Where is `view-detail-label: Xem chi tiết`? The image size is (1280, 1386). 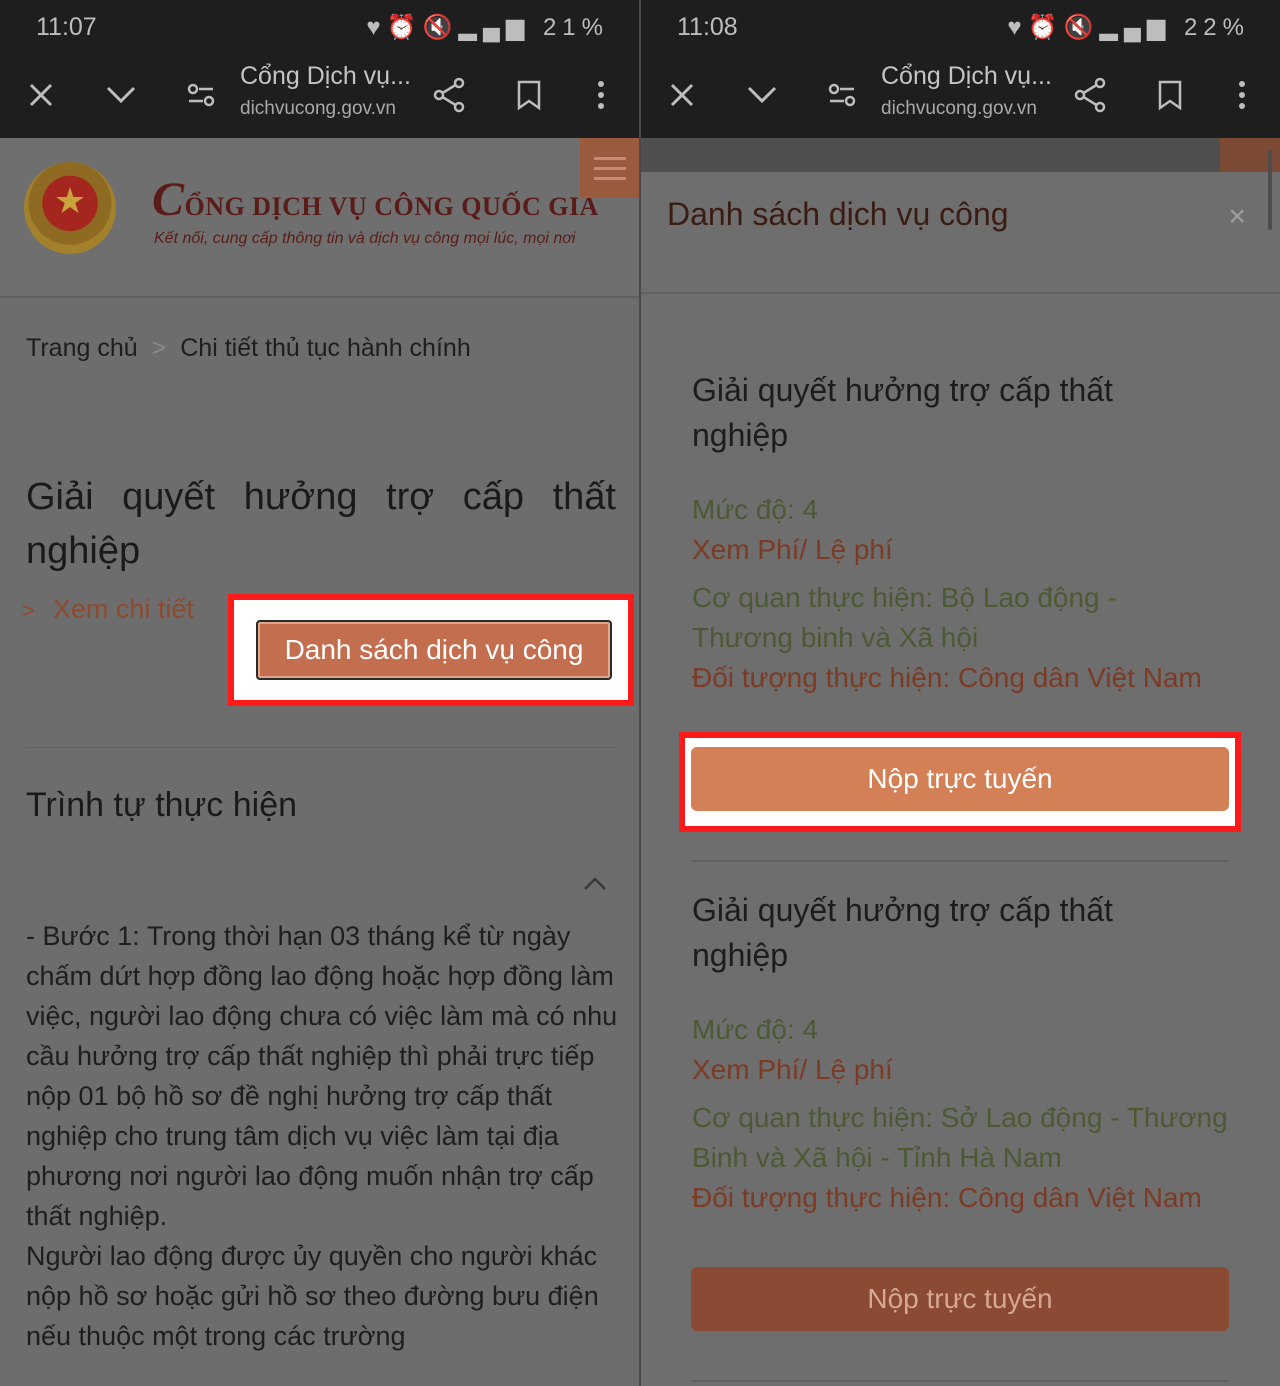
view-detail-label: Xem chi tiết is located at coordinates (123, 609).